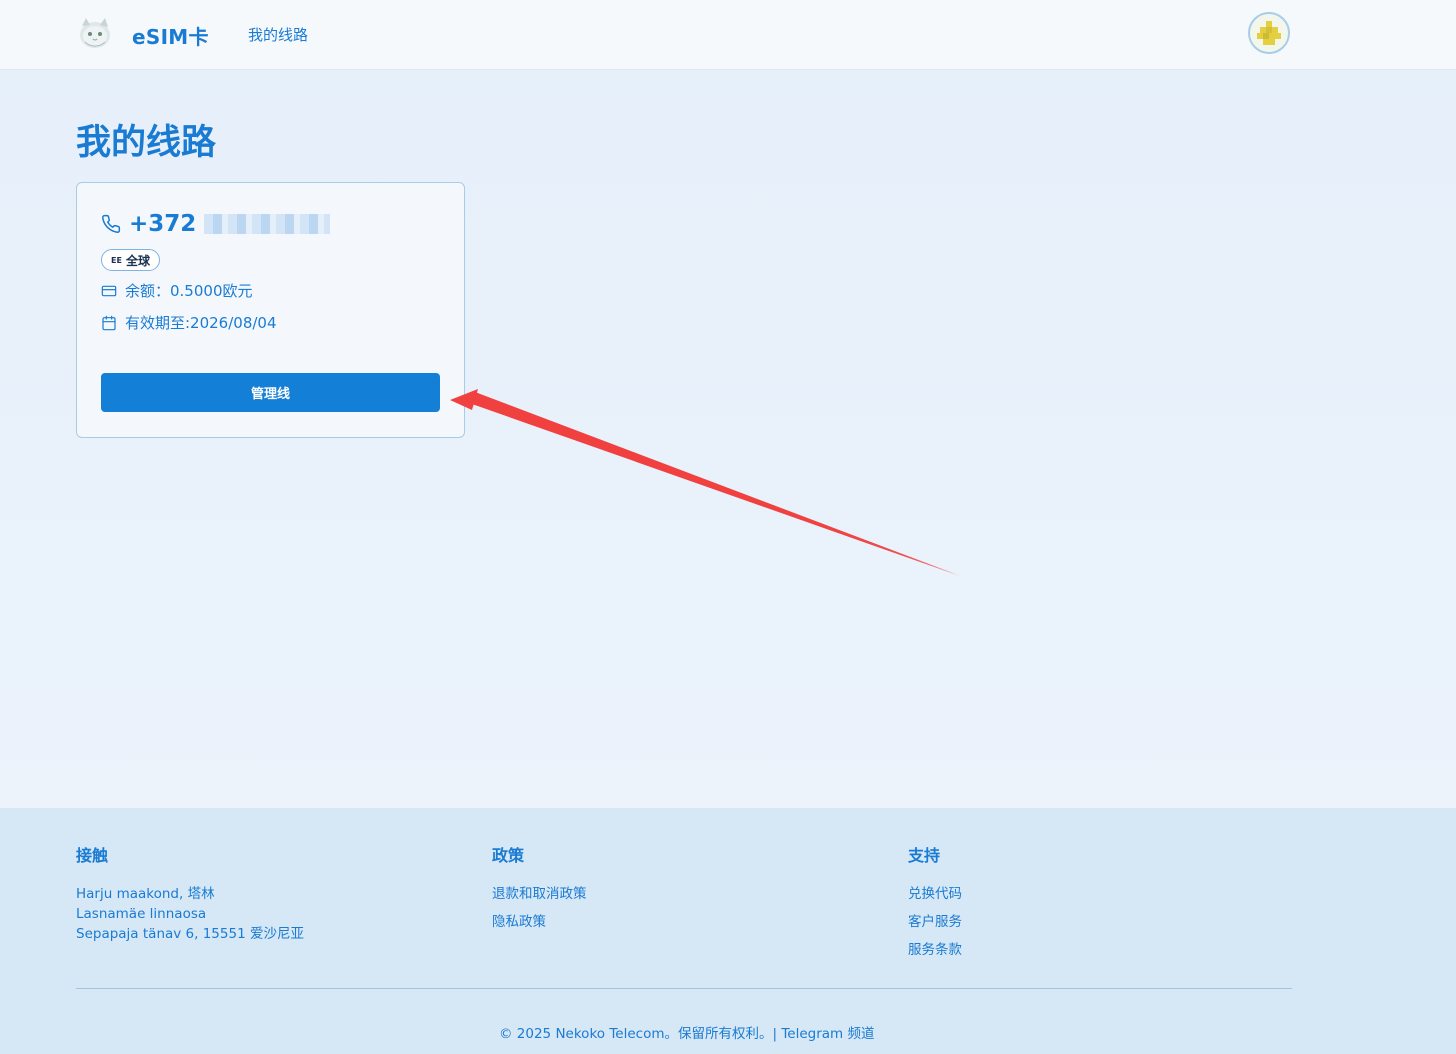 The height and width of the screenshot is (1054, 1456). I want to click on region-badge: EE 全球, so click(130, 260).